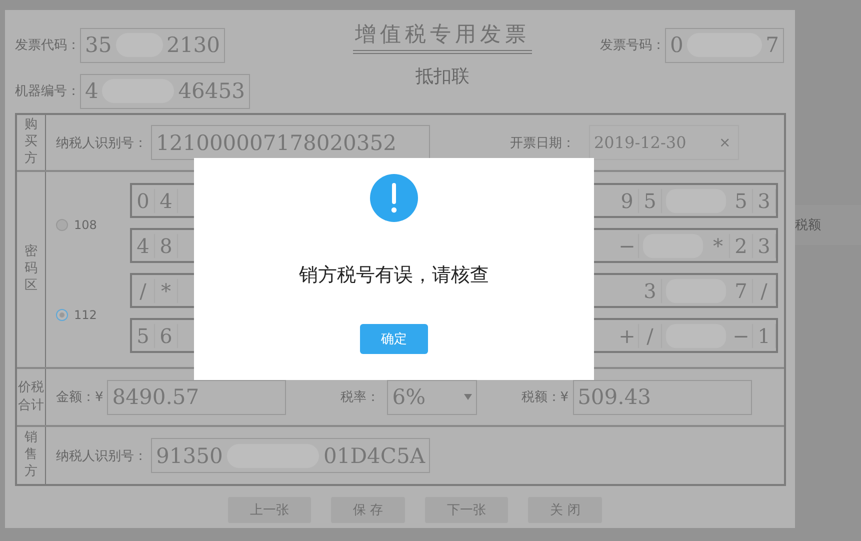 Image resolution: width=861 pixels, height=541 pixels. What do you see at coordinates (542, 143) in the screenshot?
I see `field-label: 开票日期：` at bounding box center [542, 143].